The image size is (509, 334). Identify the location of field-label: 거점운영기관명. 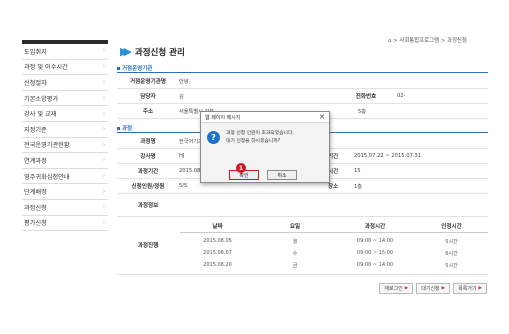
(148, 82).